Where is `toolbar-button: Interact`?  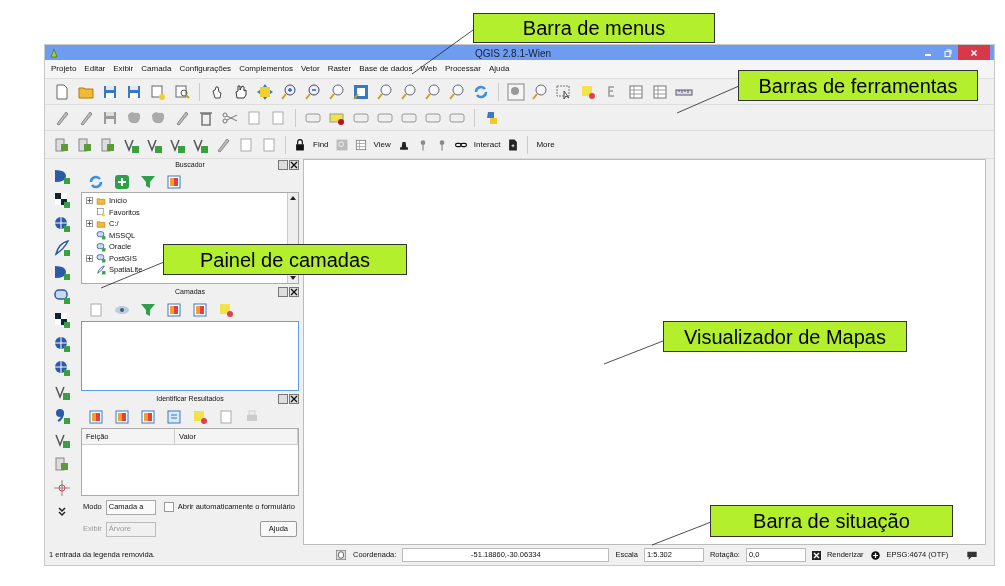 toolbar-button: Interact is located at coordinates (487, 144).